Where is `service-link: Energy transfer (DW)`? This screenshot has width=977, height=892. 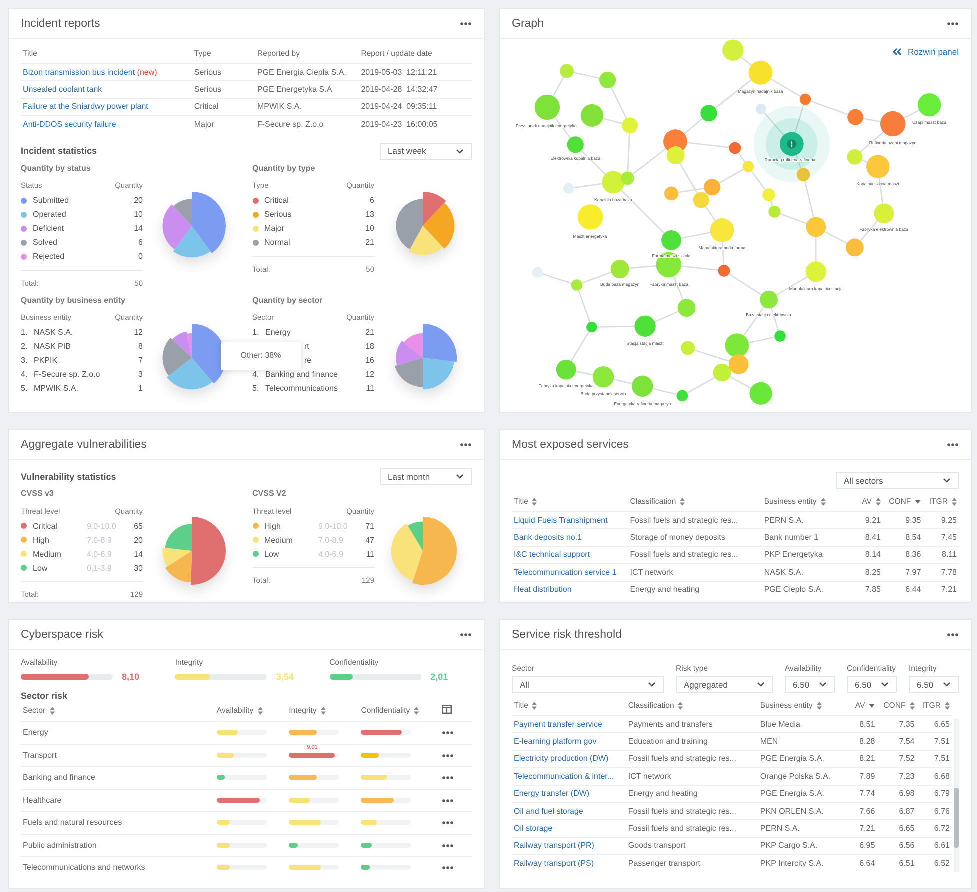 service-link: Energy transfer (DW) is located at coordinates (552, 793).